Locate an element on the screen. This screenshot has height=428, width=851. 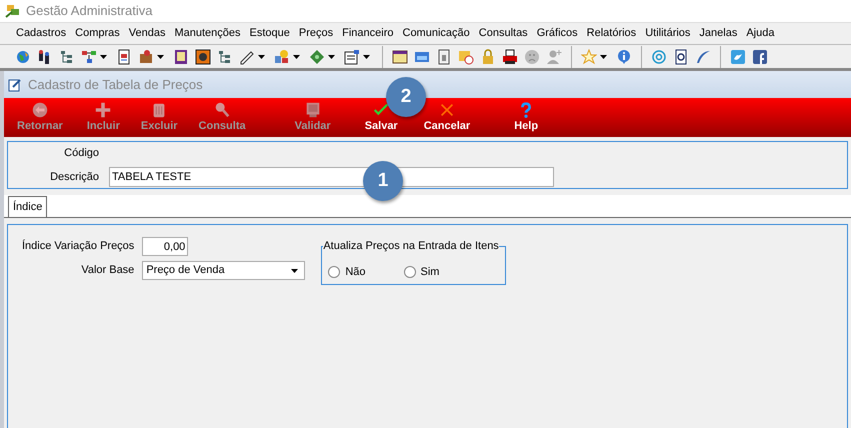
plus-icon is located at coordinates (103, 110).